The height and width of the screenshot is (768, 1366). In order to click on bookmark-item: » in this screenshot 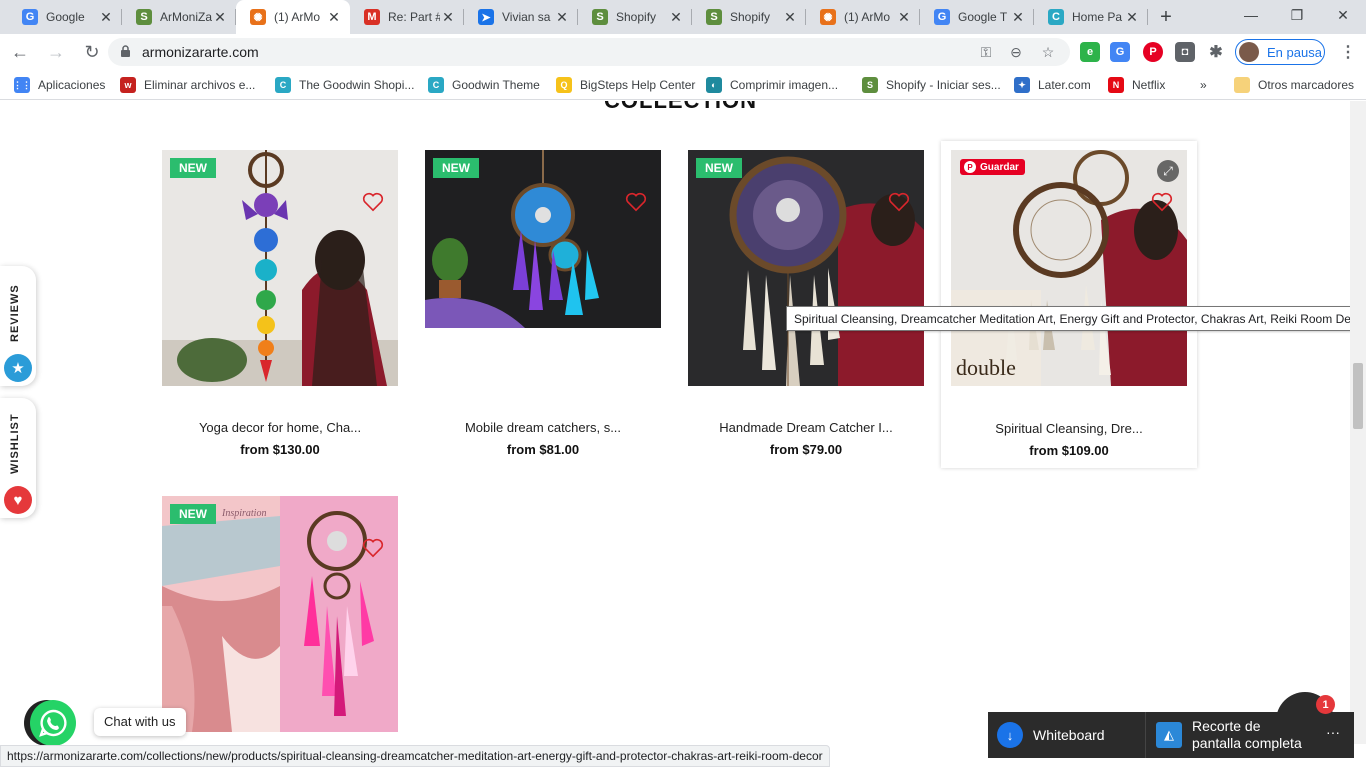, I will do `click(1203, 85)`.